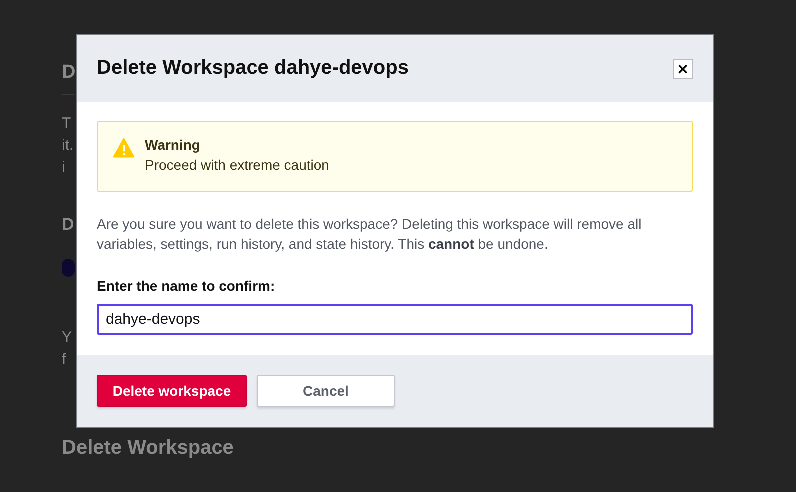  I want to click on page-text: i, so click(64, 168).